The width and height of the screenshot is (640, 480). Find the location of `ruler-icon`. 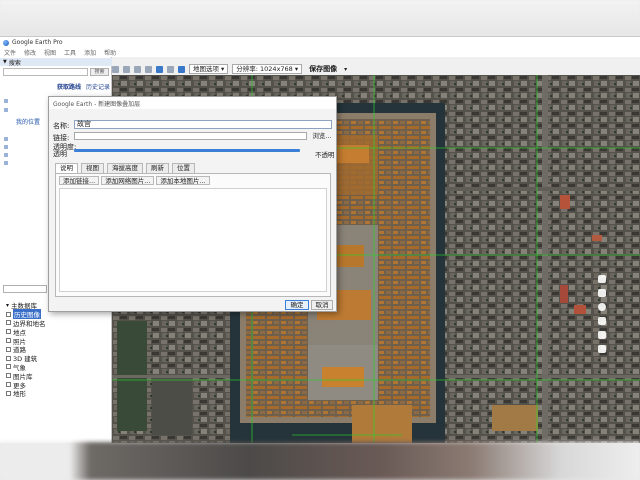

ruler-icon is located at coordinates (170, 69).